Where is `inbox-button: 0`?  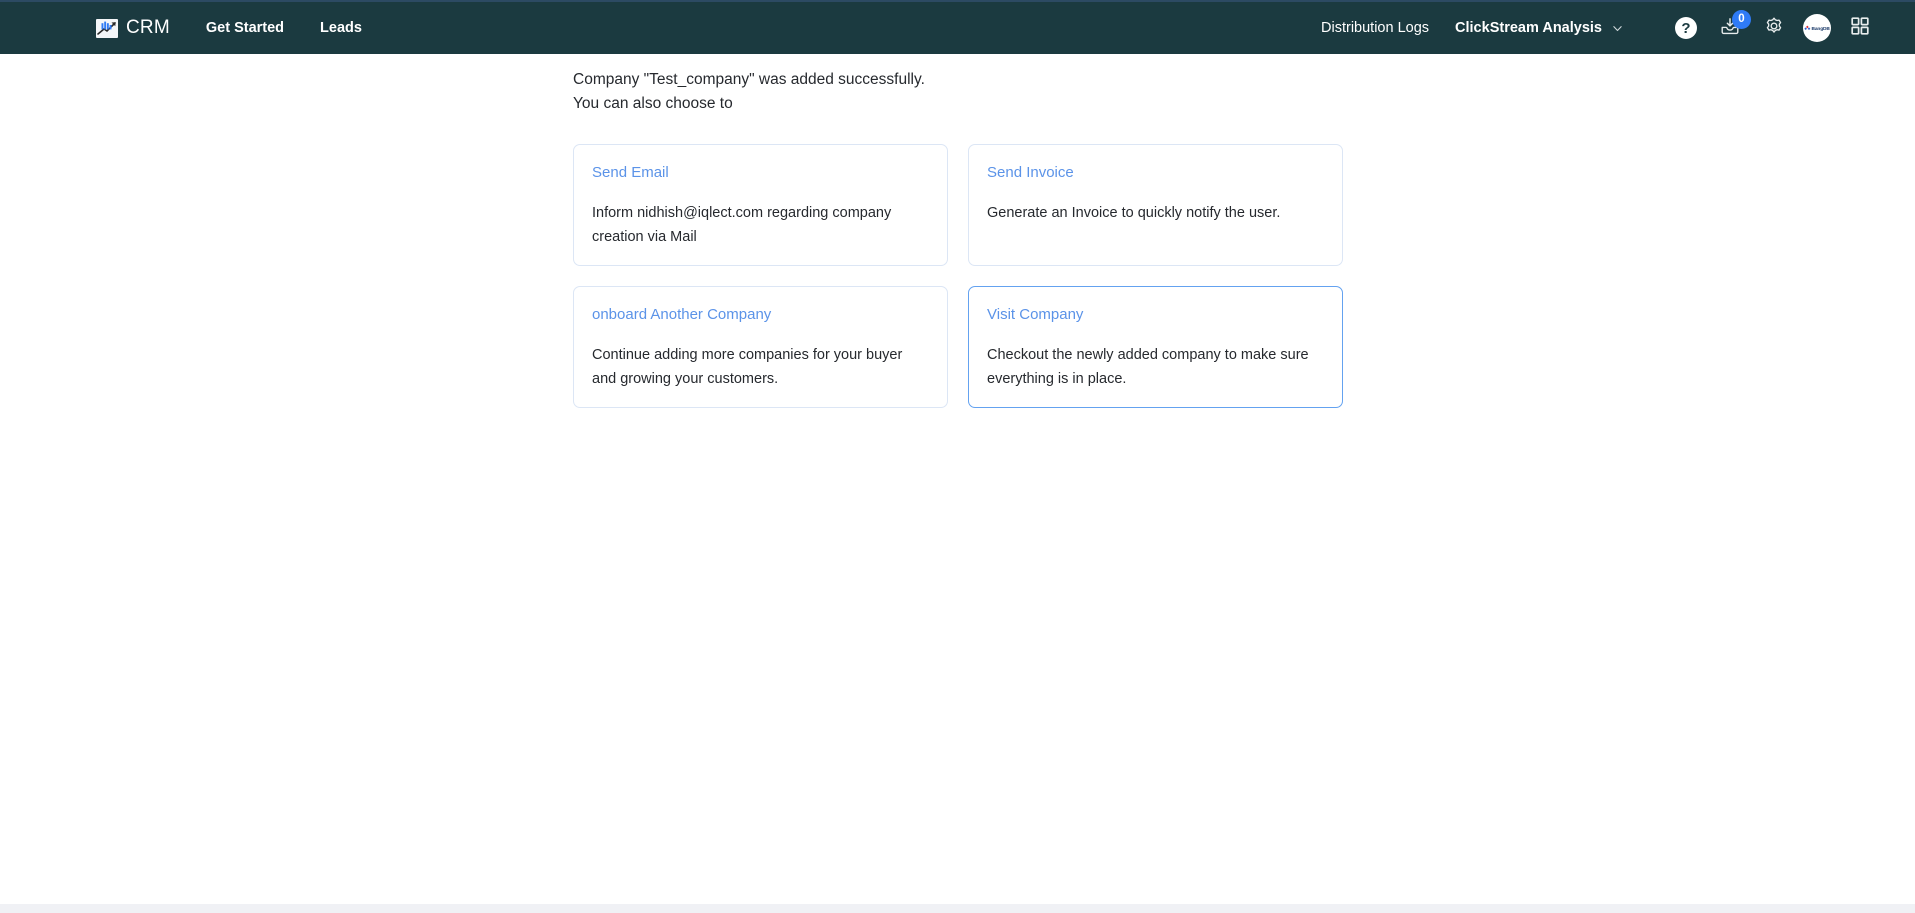 inbox-button: 0 is located at coordinates (1733, 26).